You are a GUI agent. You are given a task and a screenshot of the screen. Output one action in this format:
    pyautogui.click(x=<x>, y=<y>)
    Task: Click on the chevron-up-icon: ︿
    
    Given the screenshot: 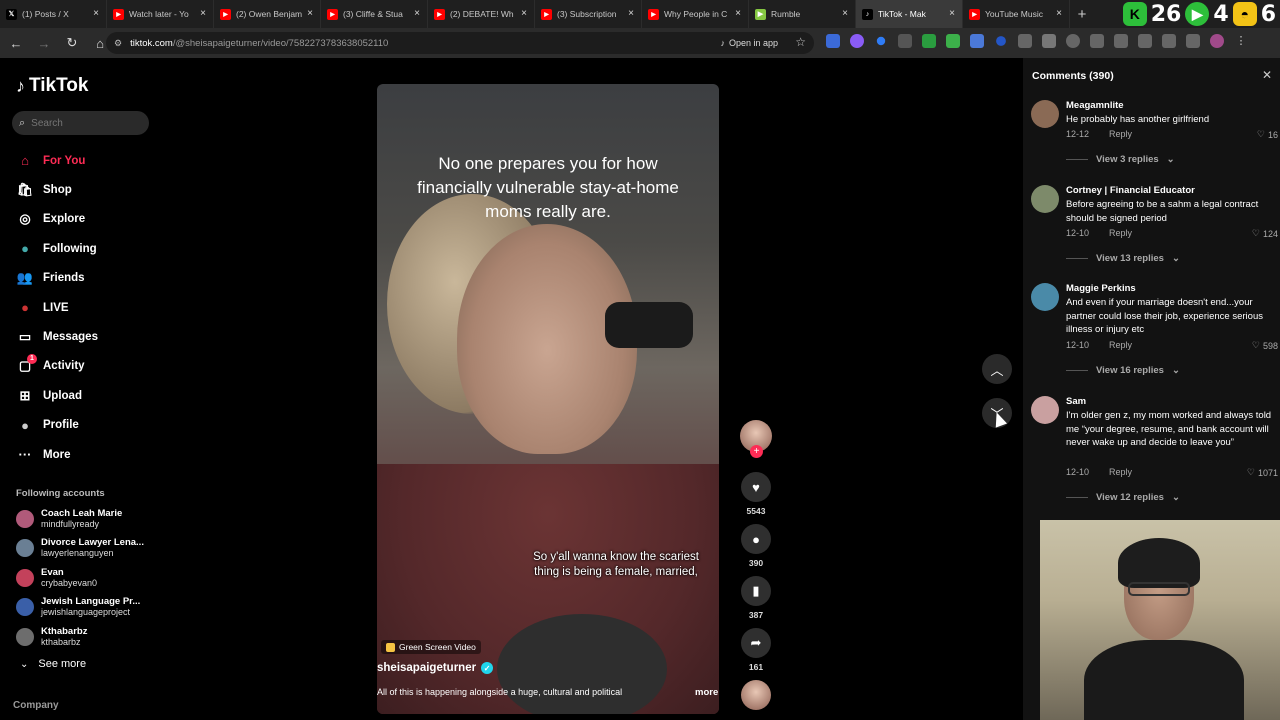 What is the action you would take?
    pyautogui.click(x=997, y=369)
    